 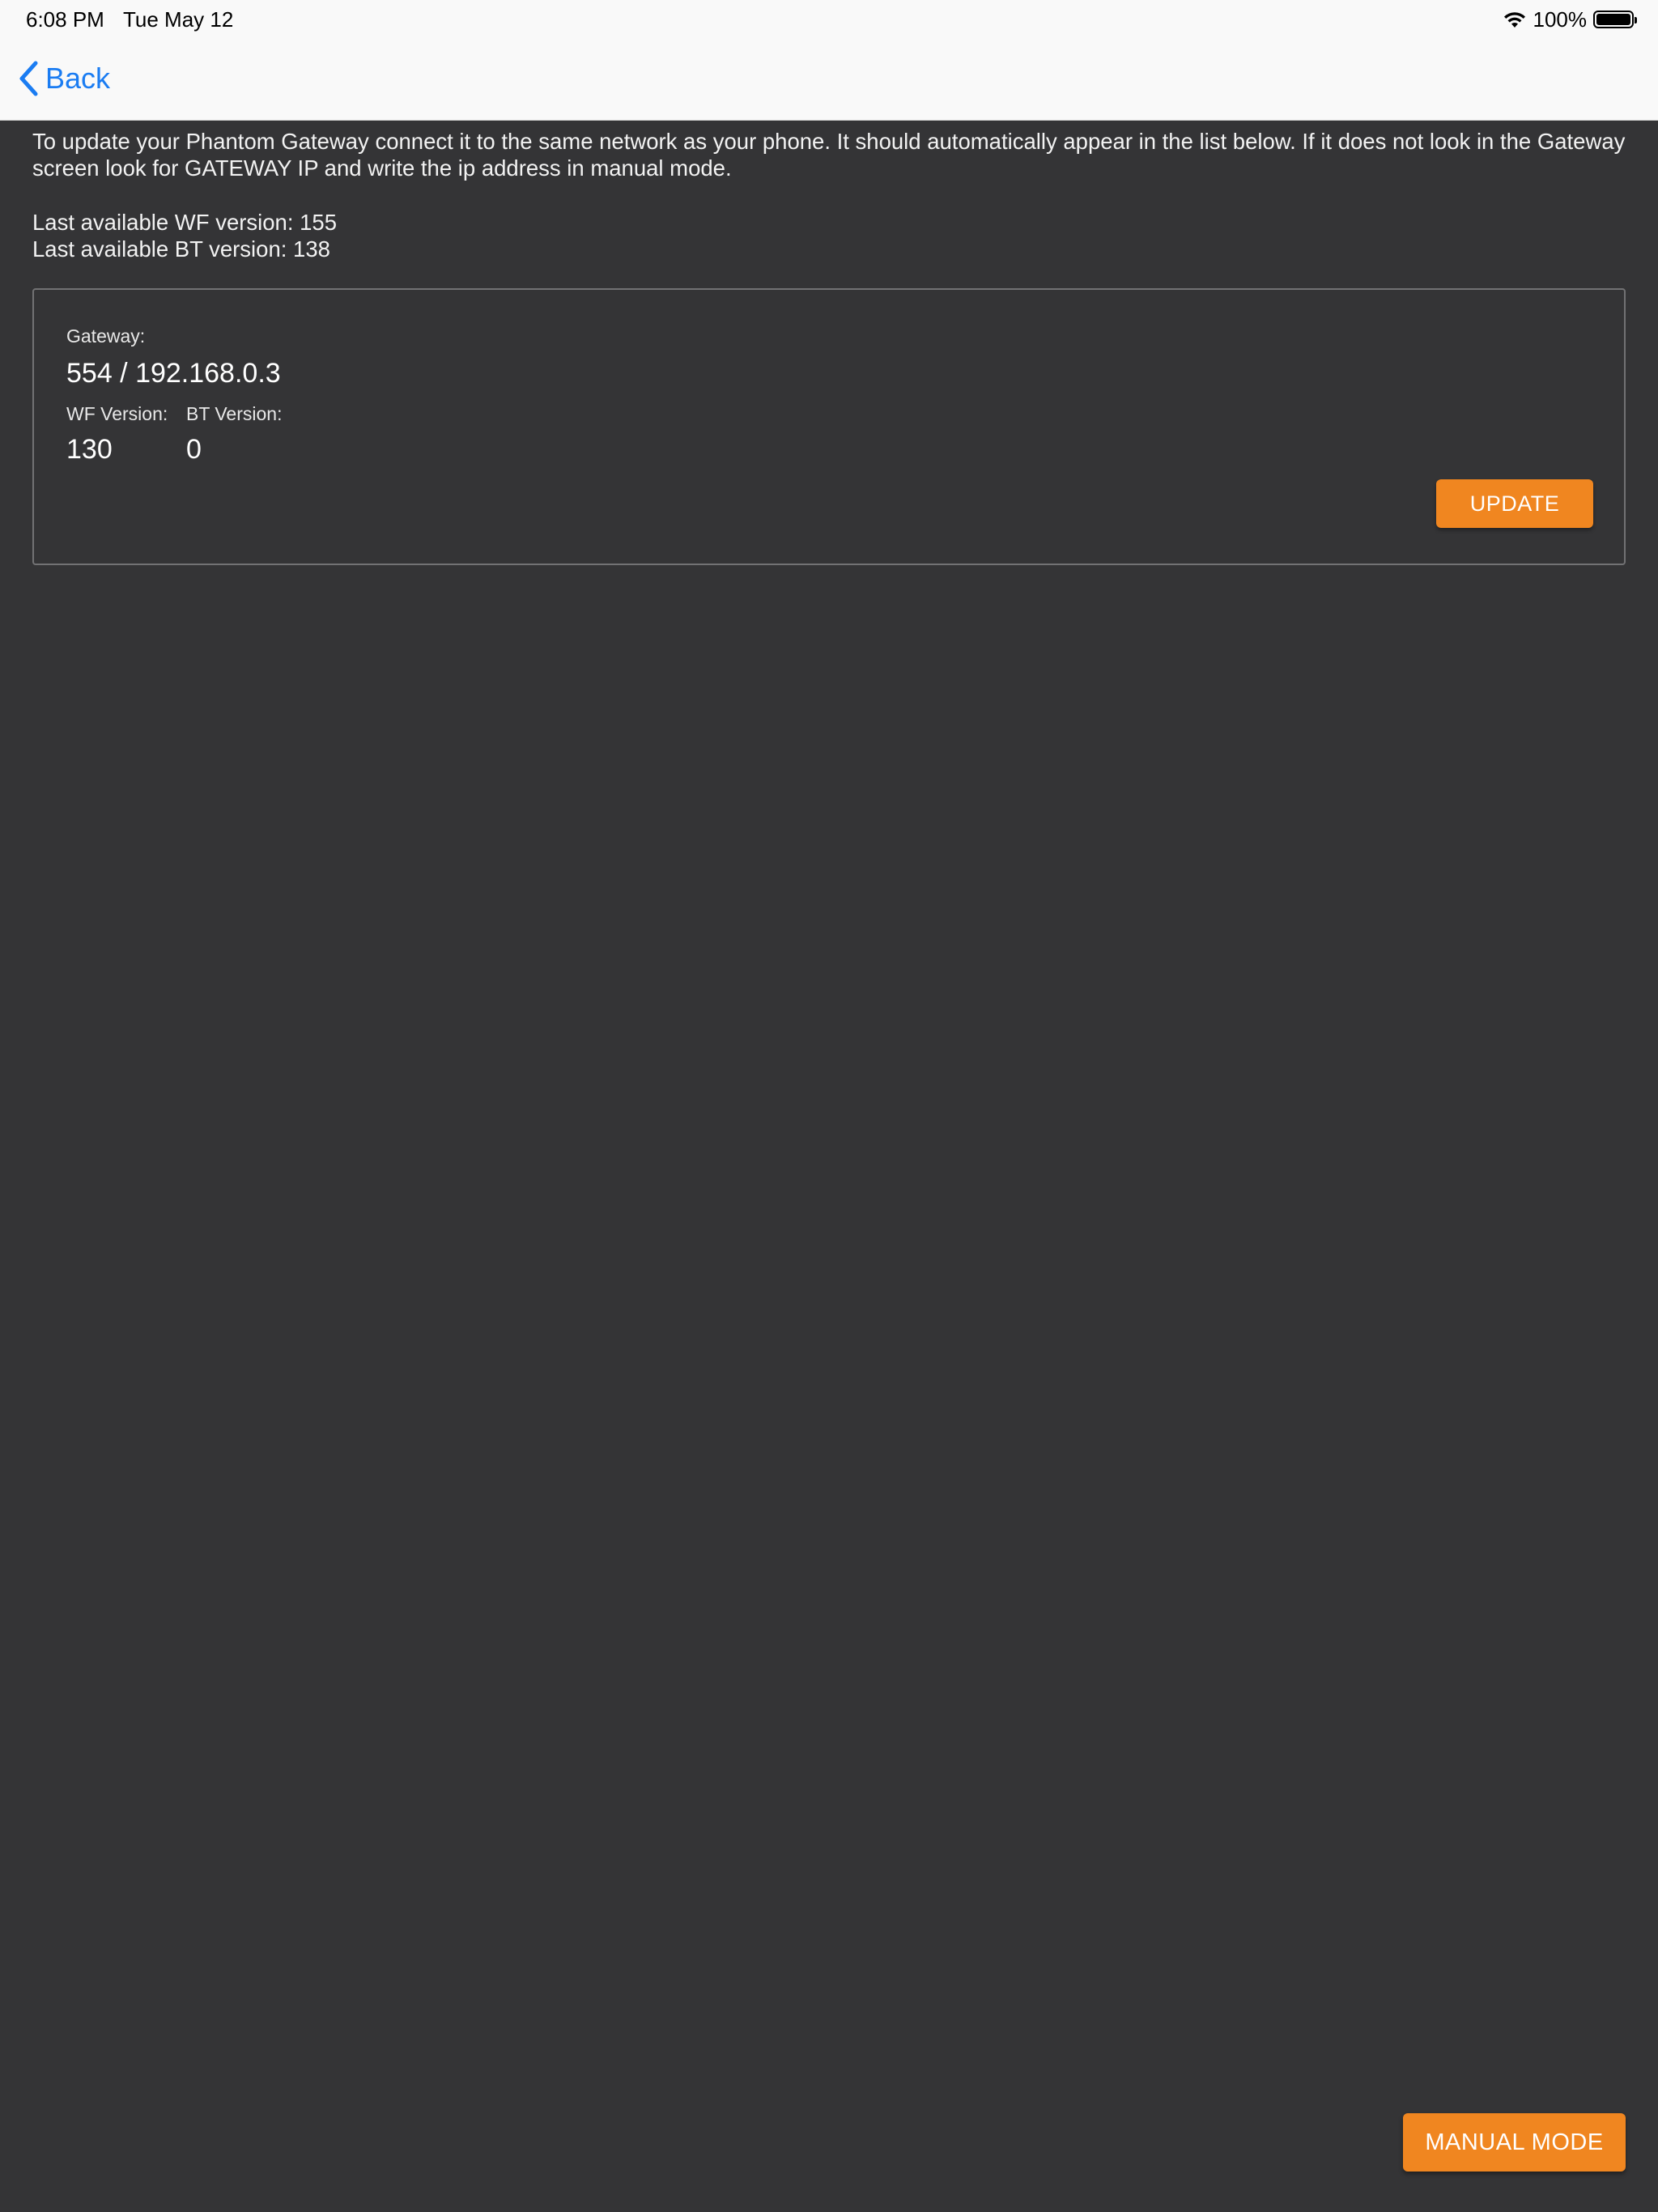 I want to click on gateway-value: 554 / 192.168.0.3, so click(x=173, y=374).